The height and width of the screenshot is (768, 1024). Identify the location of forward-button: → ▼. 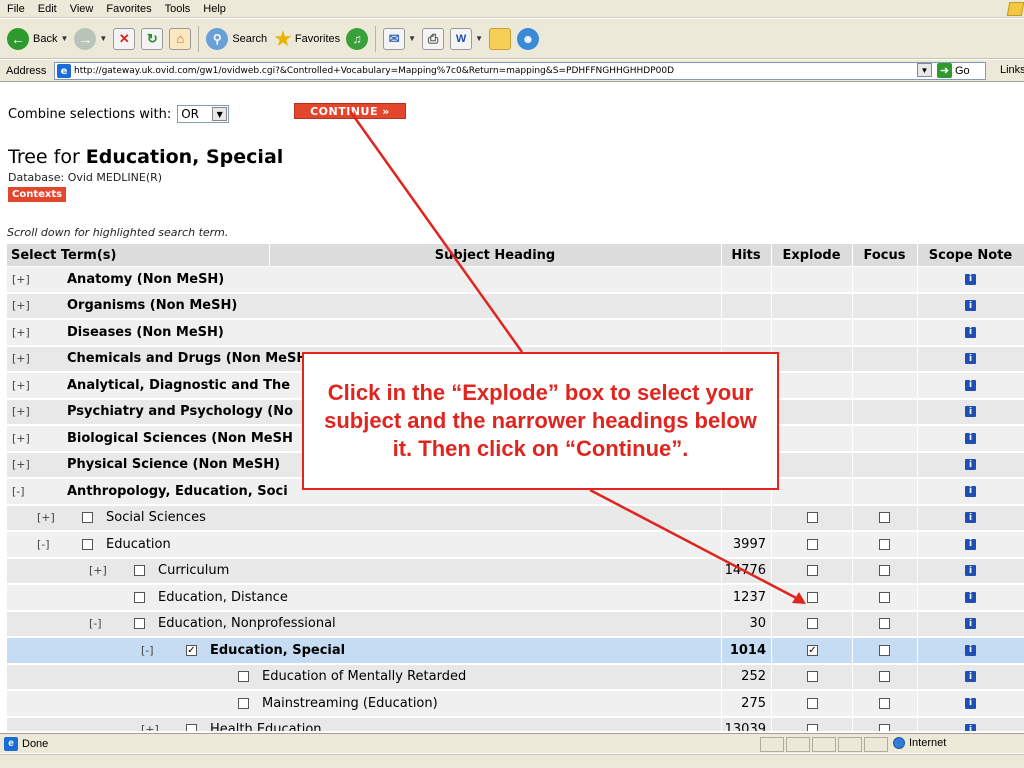
(90, 39).